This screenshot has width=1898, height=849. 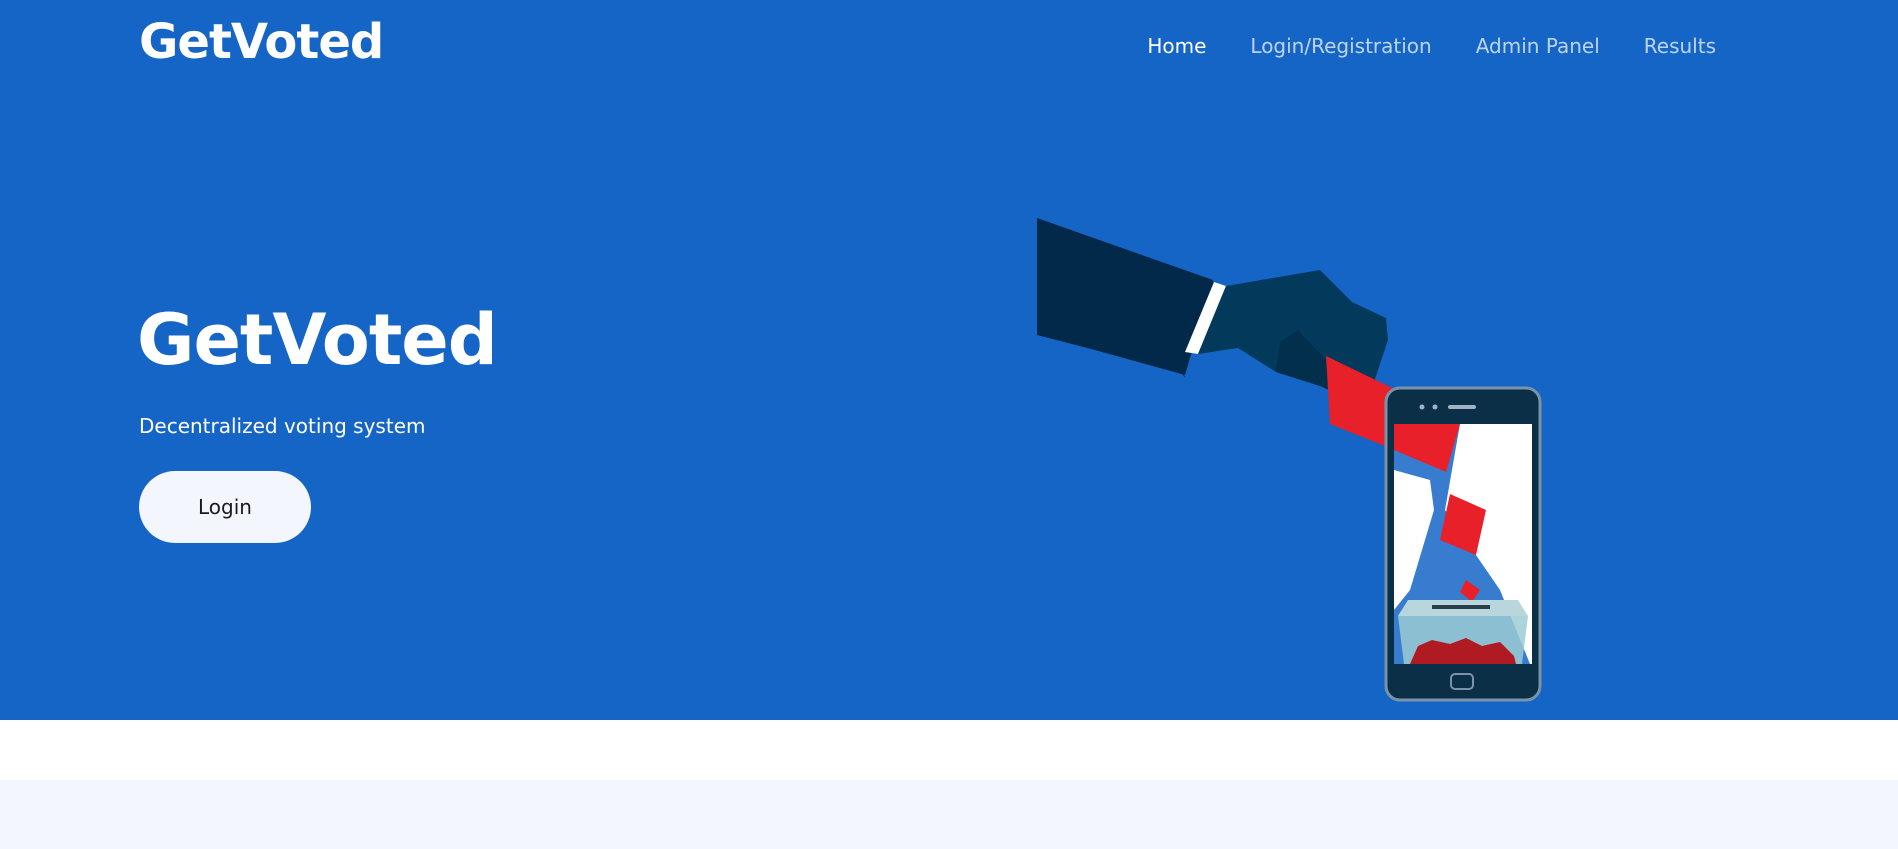 What do you see at coordinates (1435, 407) in the screenshot?
I see `phone-sensor` at bounding box center [1435, 407].